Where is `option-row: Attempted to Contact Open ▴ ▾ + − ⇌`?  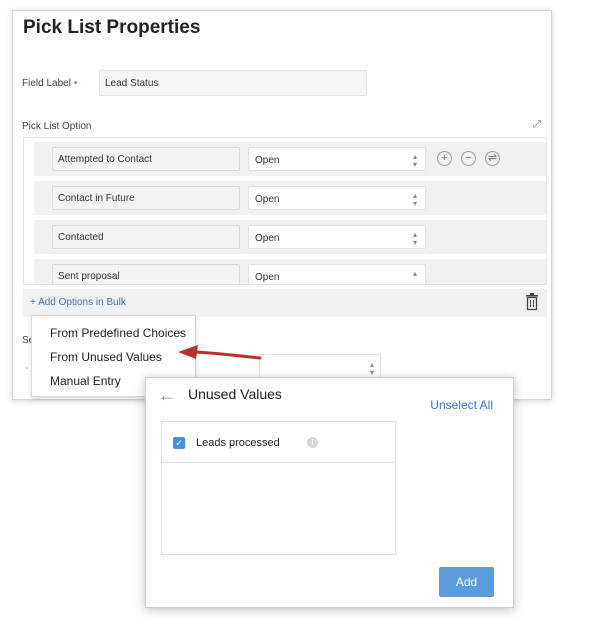 option-row: Attempted to Contact Open ▴ ▾ + − ⇌ is located at coordinates (290, 159).